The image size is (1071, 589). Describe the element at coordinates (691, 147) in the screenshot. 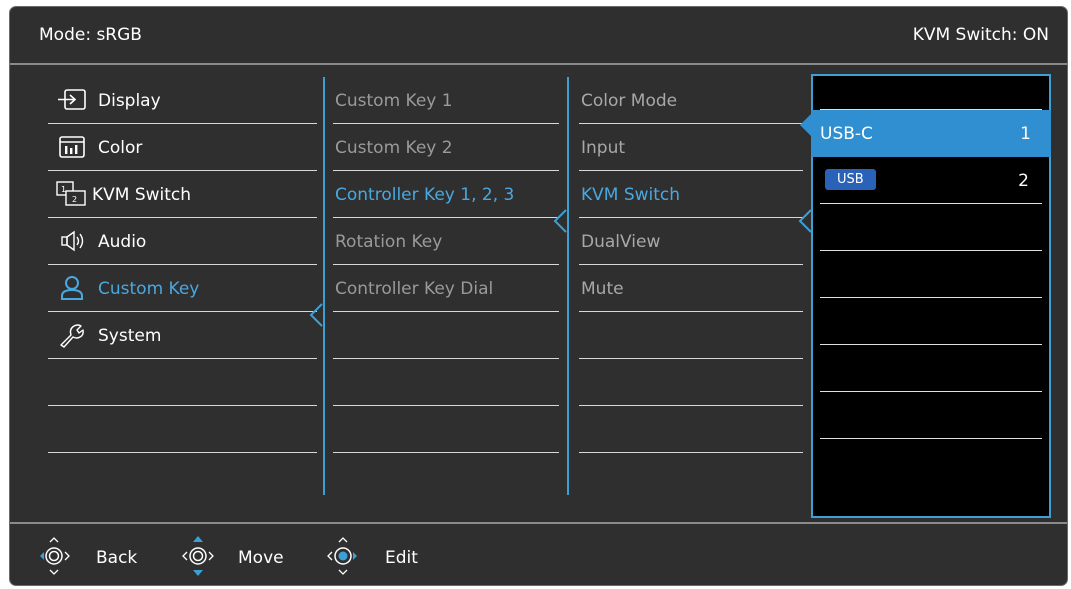

I see `function-item-input: Input` at that location.